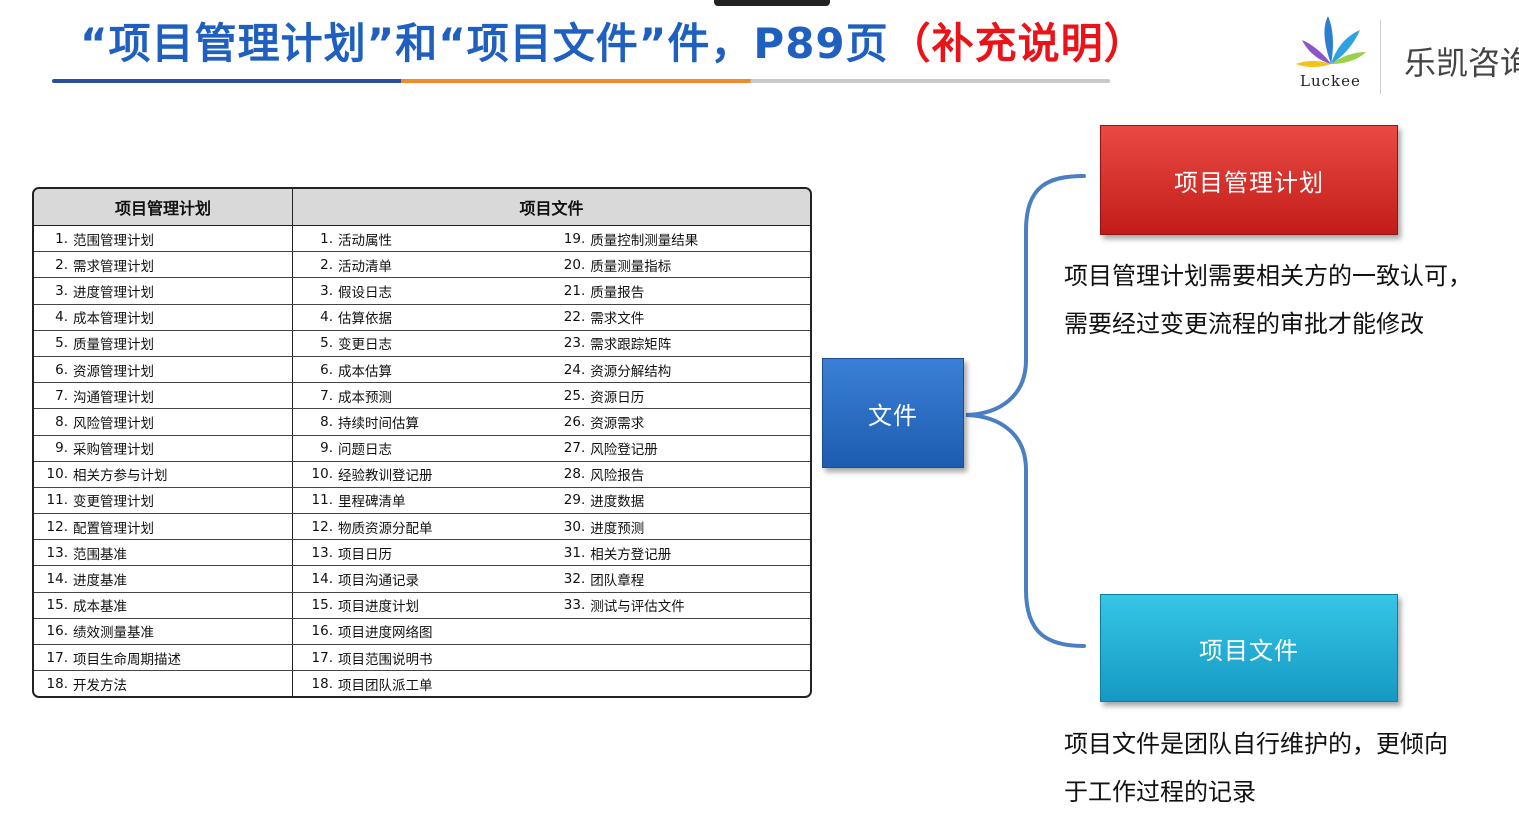 The image size is (1519, 840). I want to click on document-item-cell: 15. 项目进度计划, so click(422, 605).